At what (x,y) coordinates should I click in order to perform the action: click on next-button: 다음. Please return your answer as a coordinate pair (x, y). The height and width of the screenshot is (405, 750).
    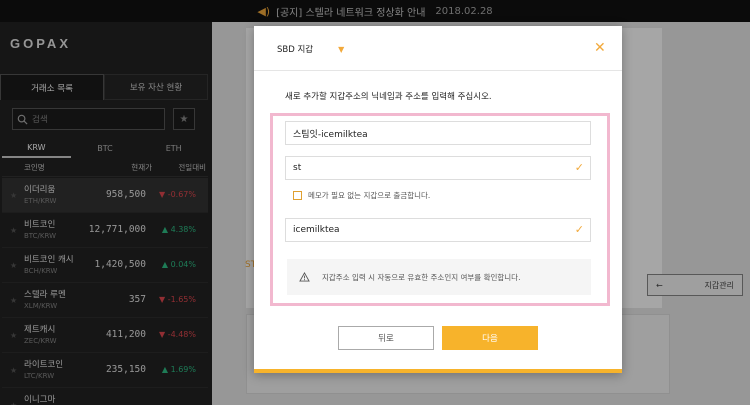
    Looking at the image, I should click on (490, 338).